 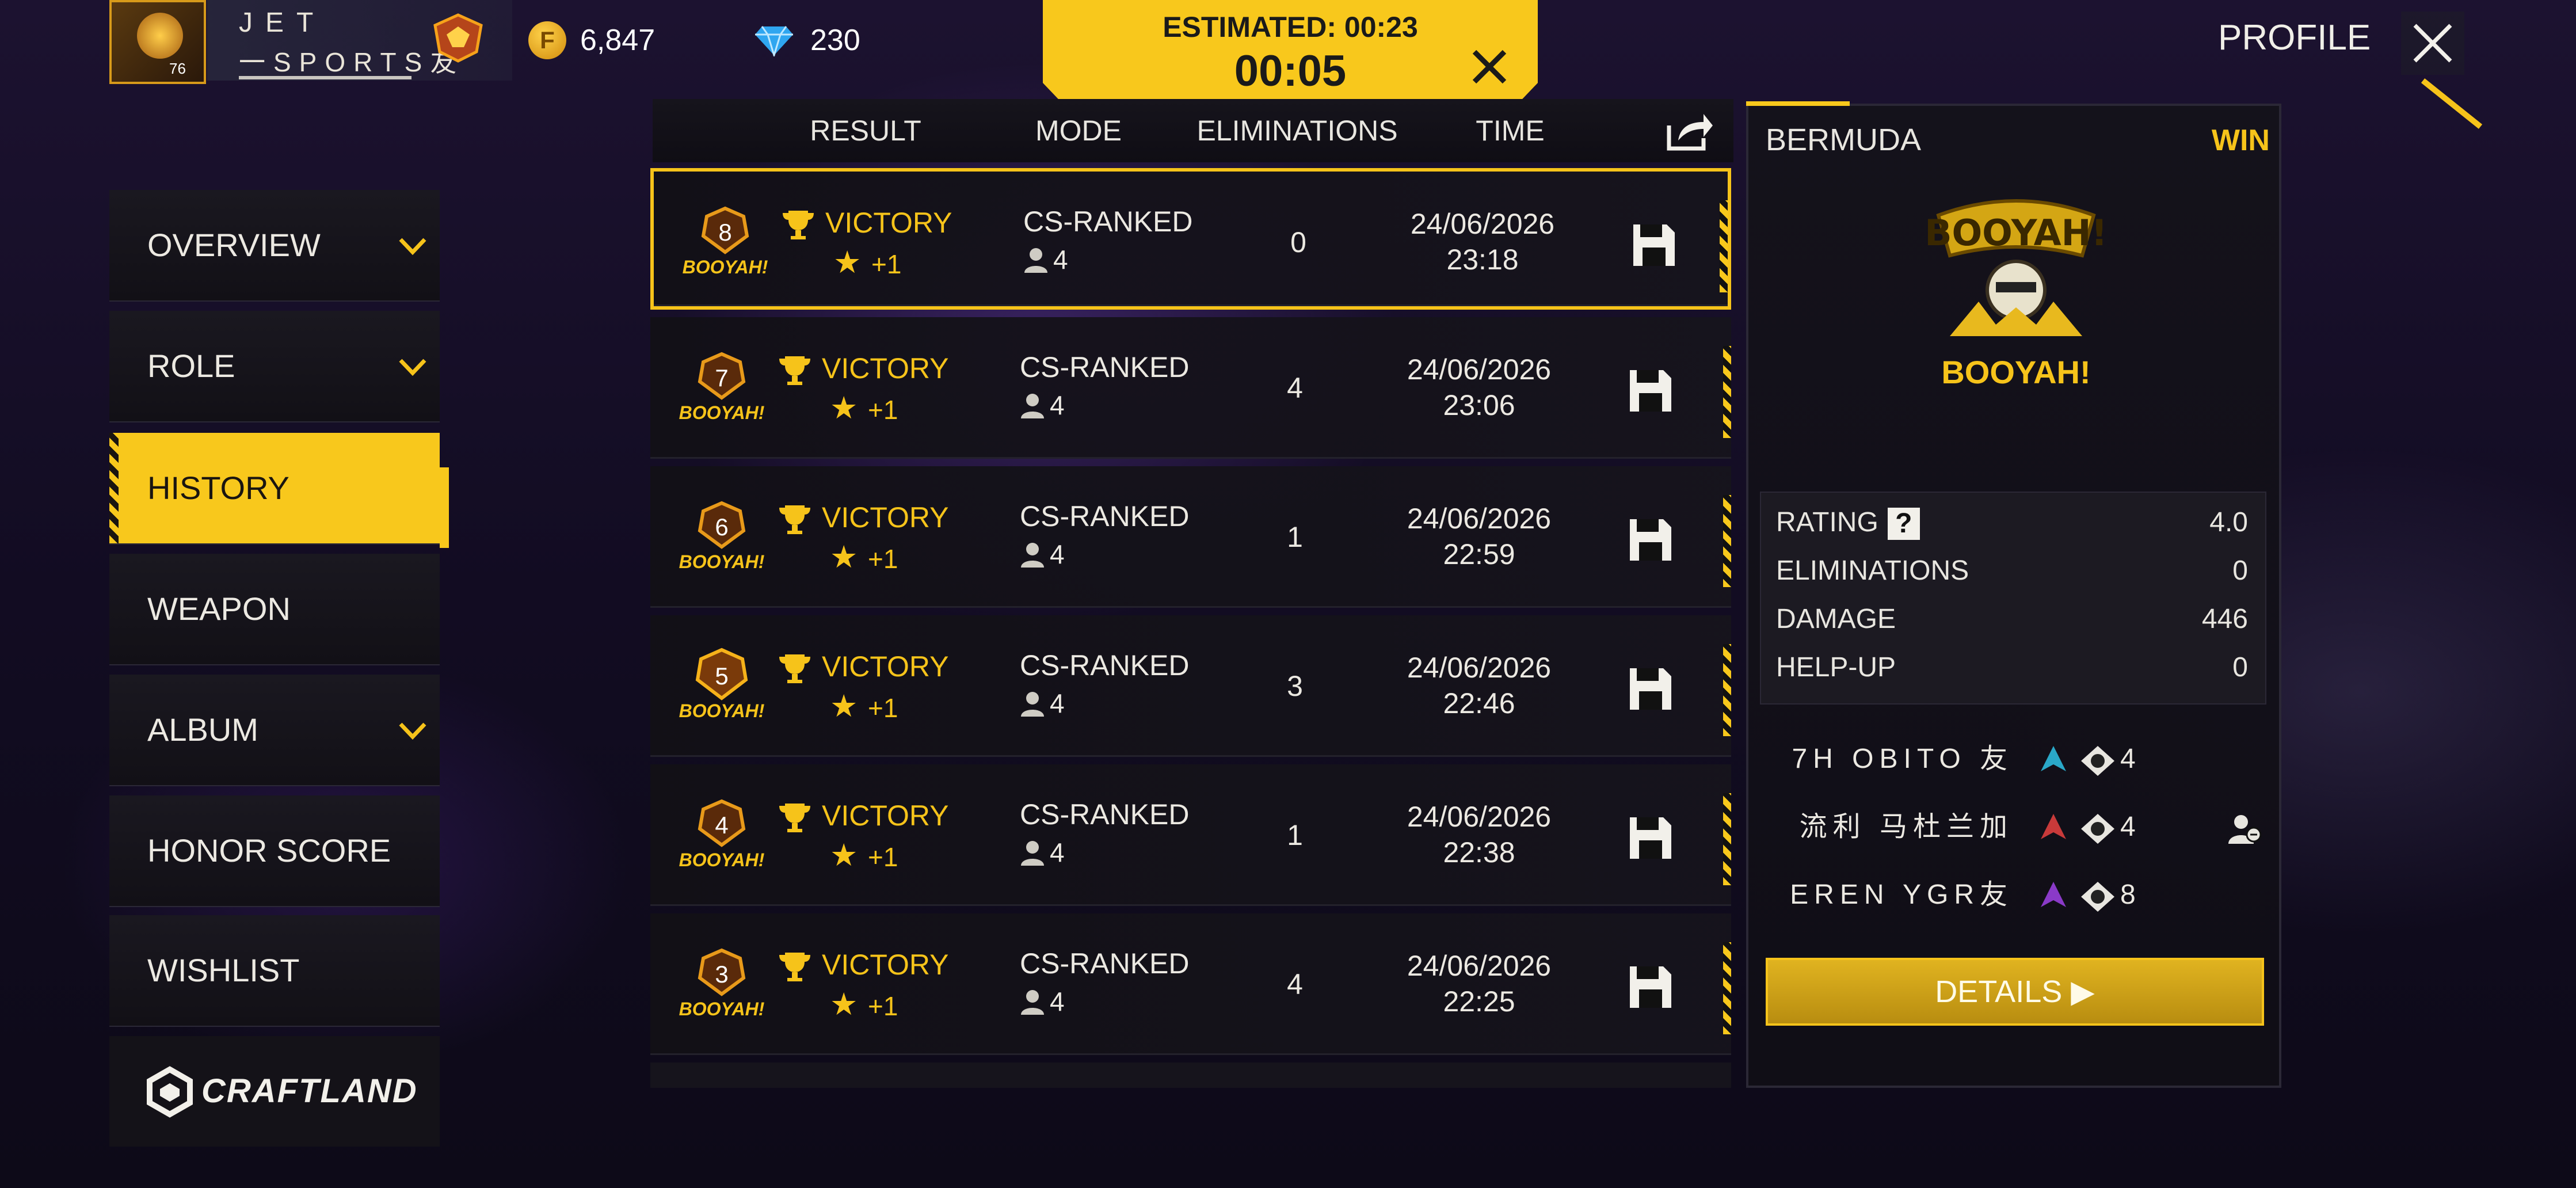 I want to click on page-title: PROFILE, so click(x=2294, y=38).